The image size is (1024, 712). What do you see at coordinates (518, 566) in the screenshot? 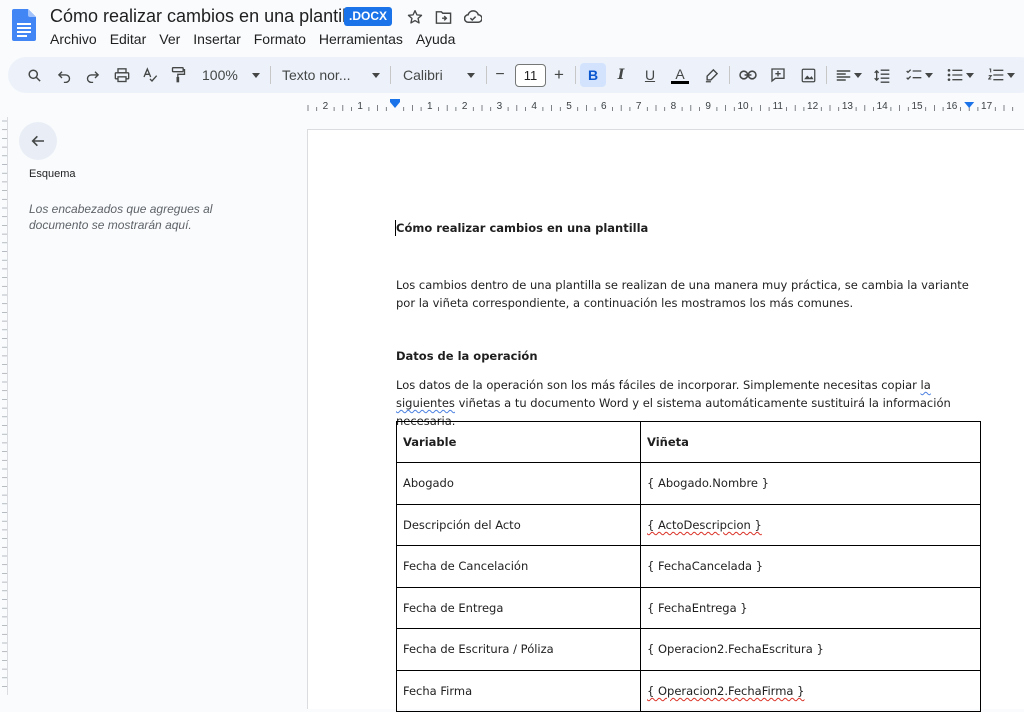
I see `table-cell: Fecha de Cancelación` at bounding box center [518, 566].